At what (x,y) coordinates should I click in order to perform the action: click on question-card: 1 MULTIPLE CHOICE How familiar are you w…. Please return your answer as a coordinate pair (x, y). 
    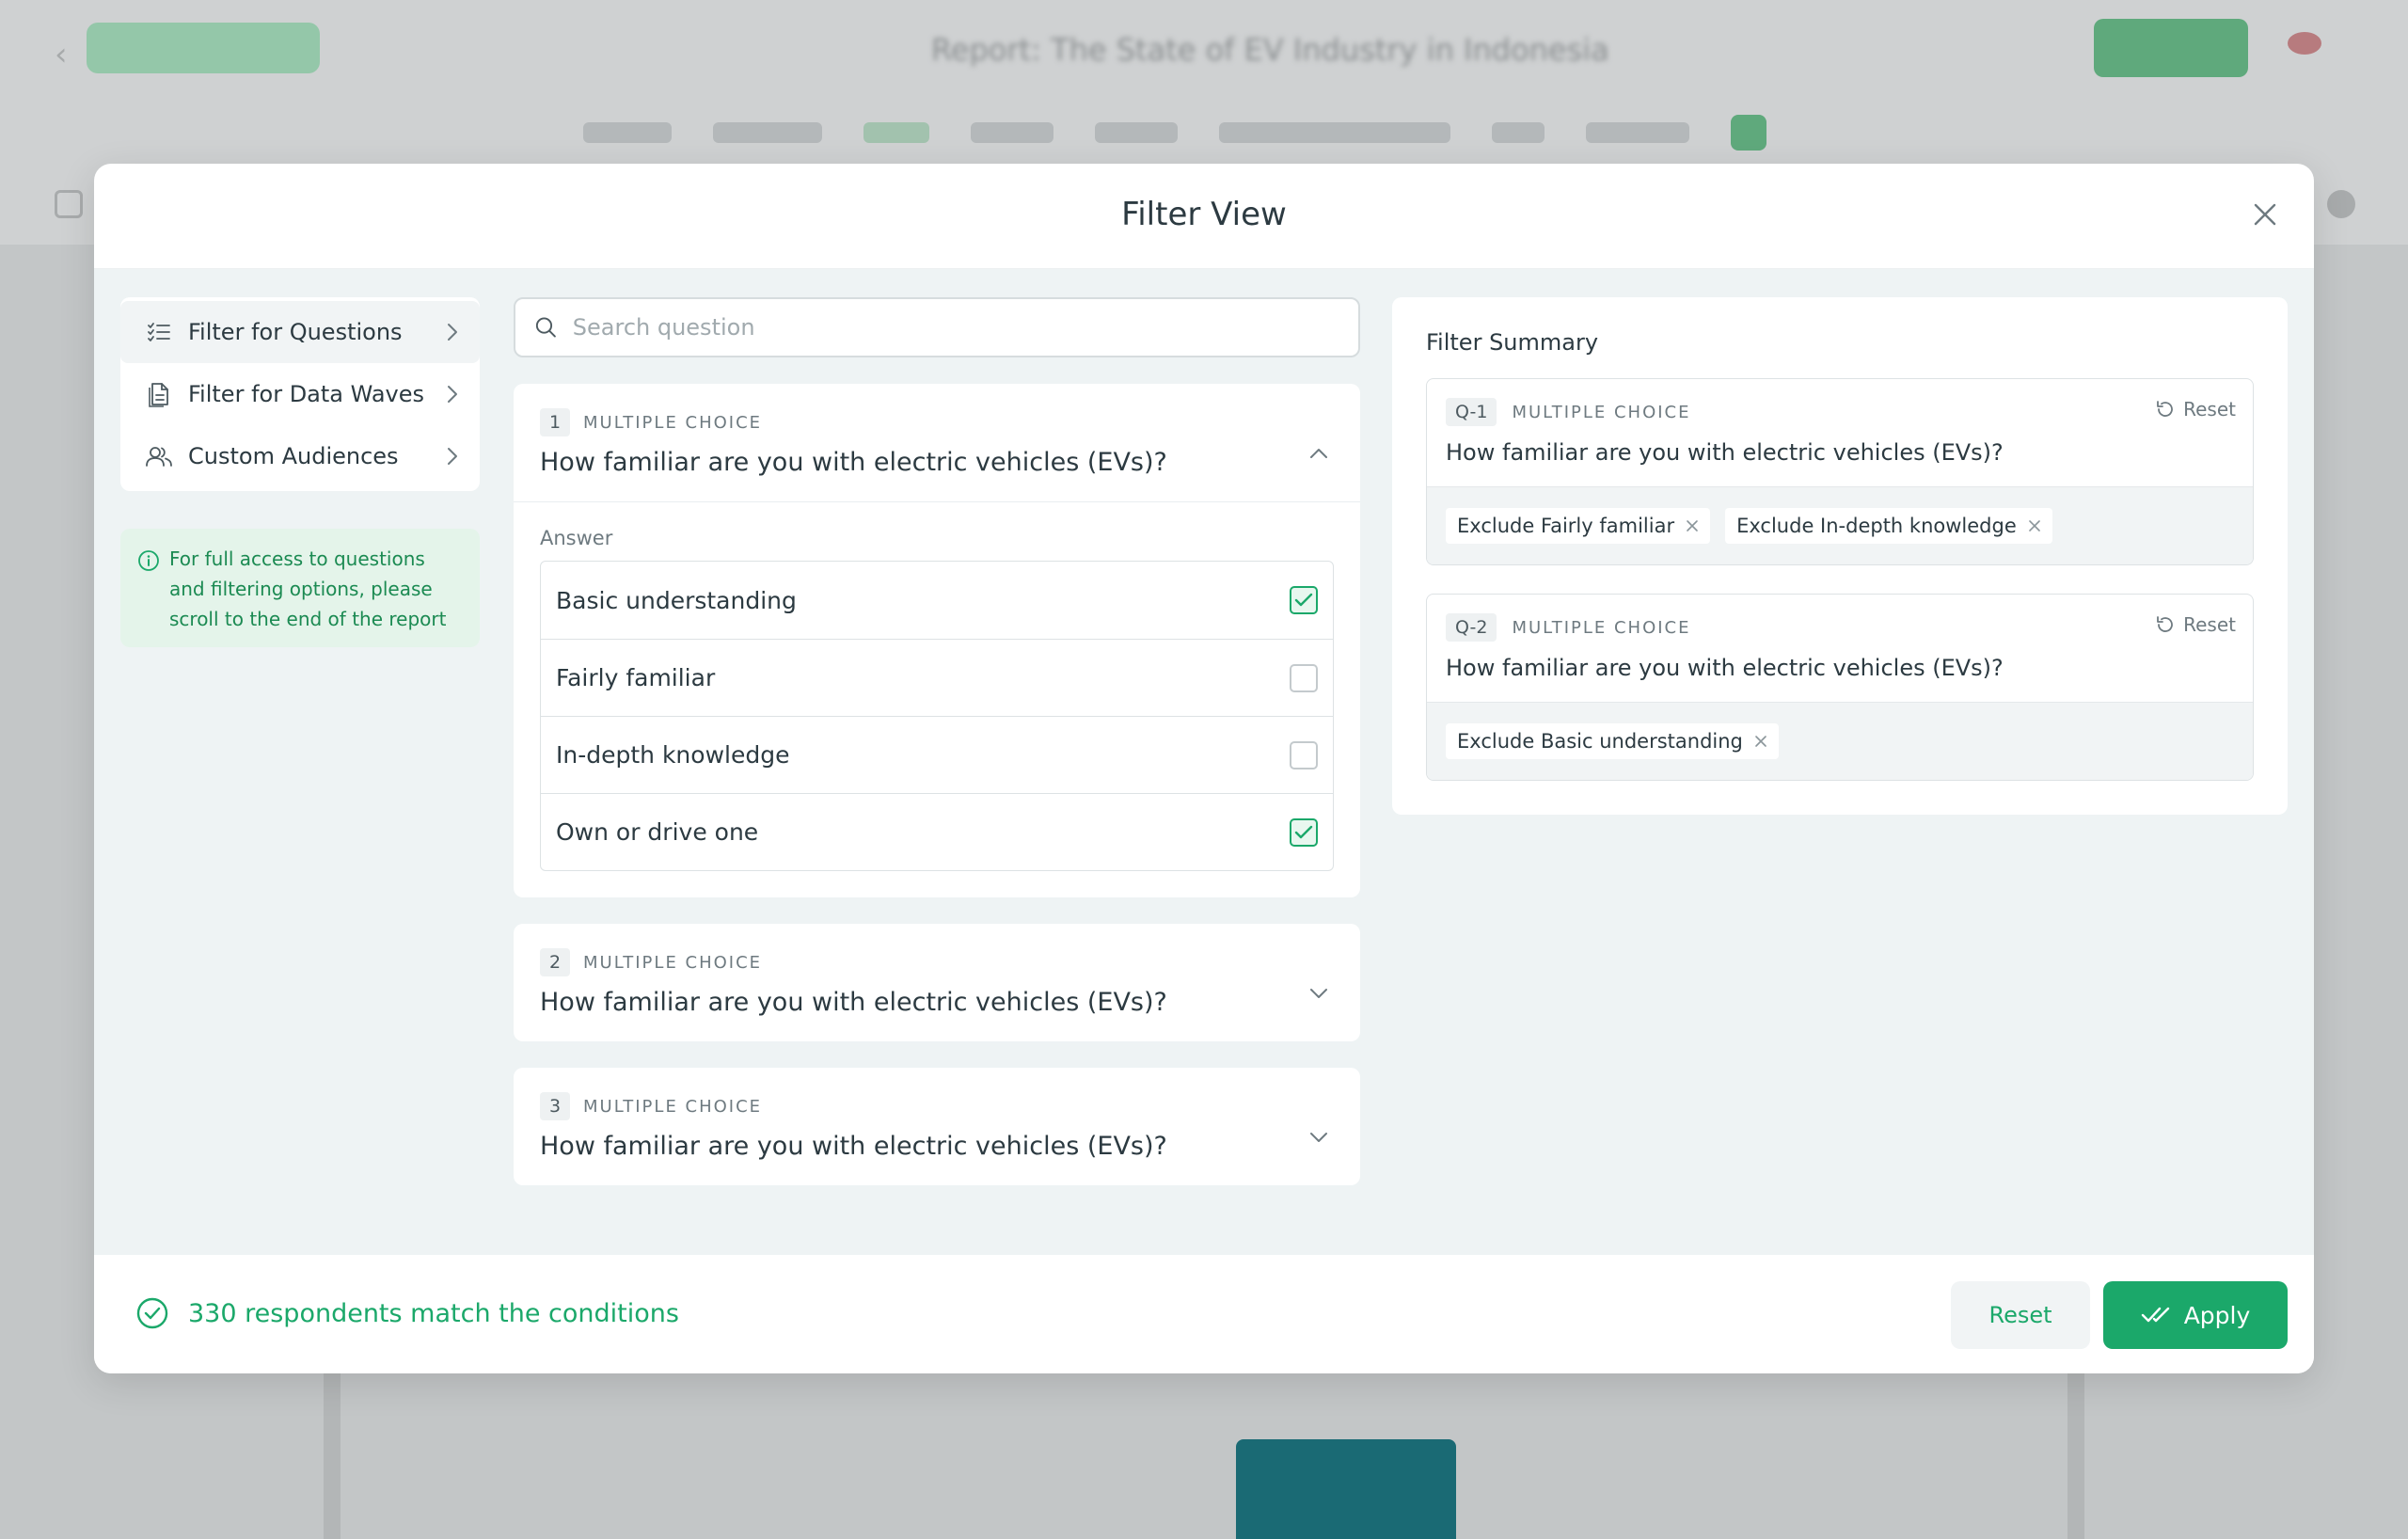
    Looking at the image, I should click on (937, 640).